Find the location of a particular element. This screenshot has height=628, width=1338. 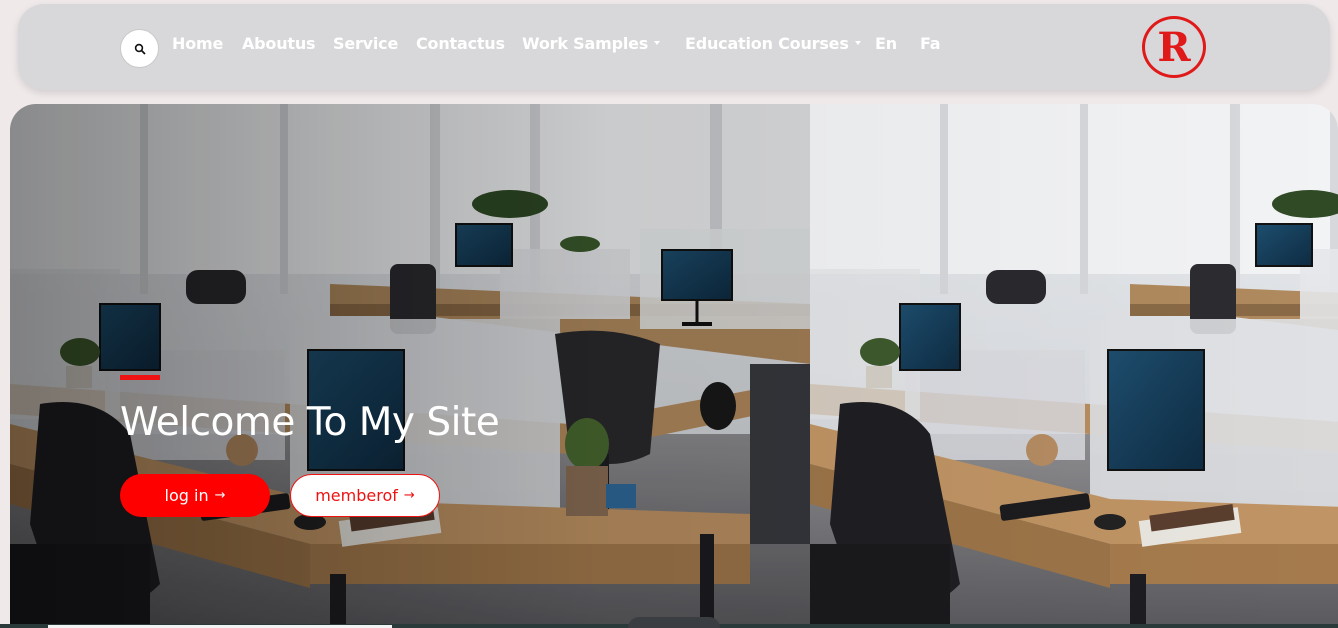

hero-accent-bar is located at coordinates (140, 377).